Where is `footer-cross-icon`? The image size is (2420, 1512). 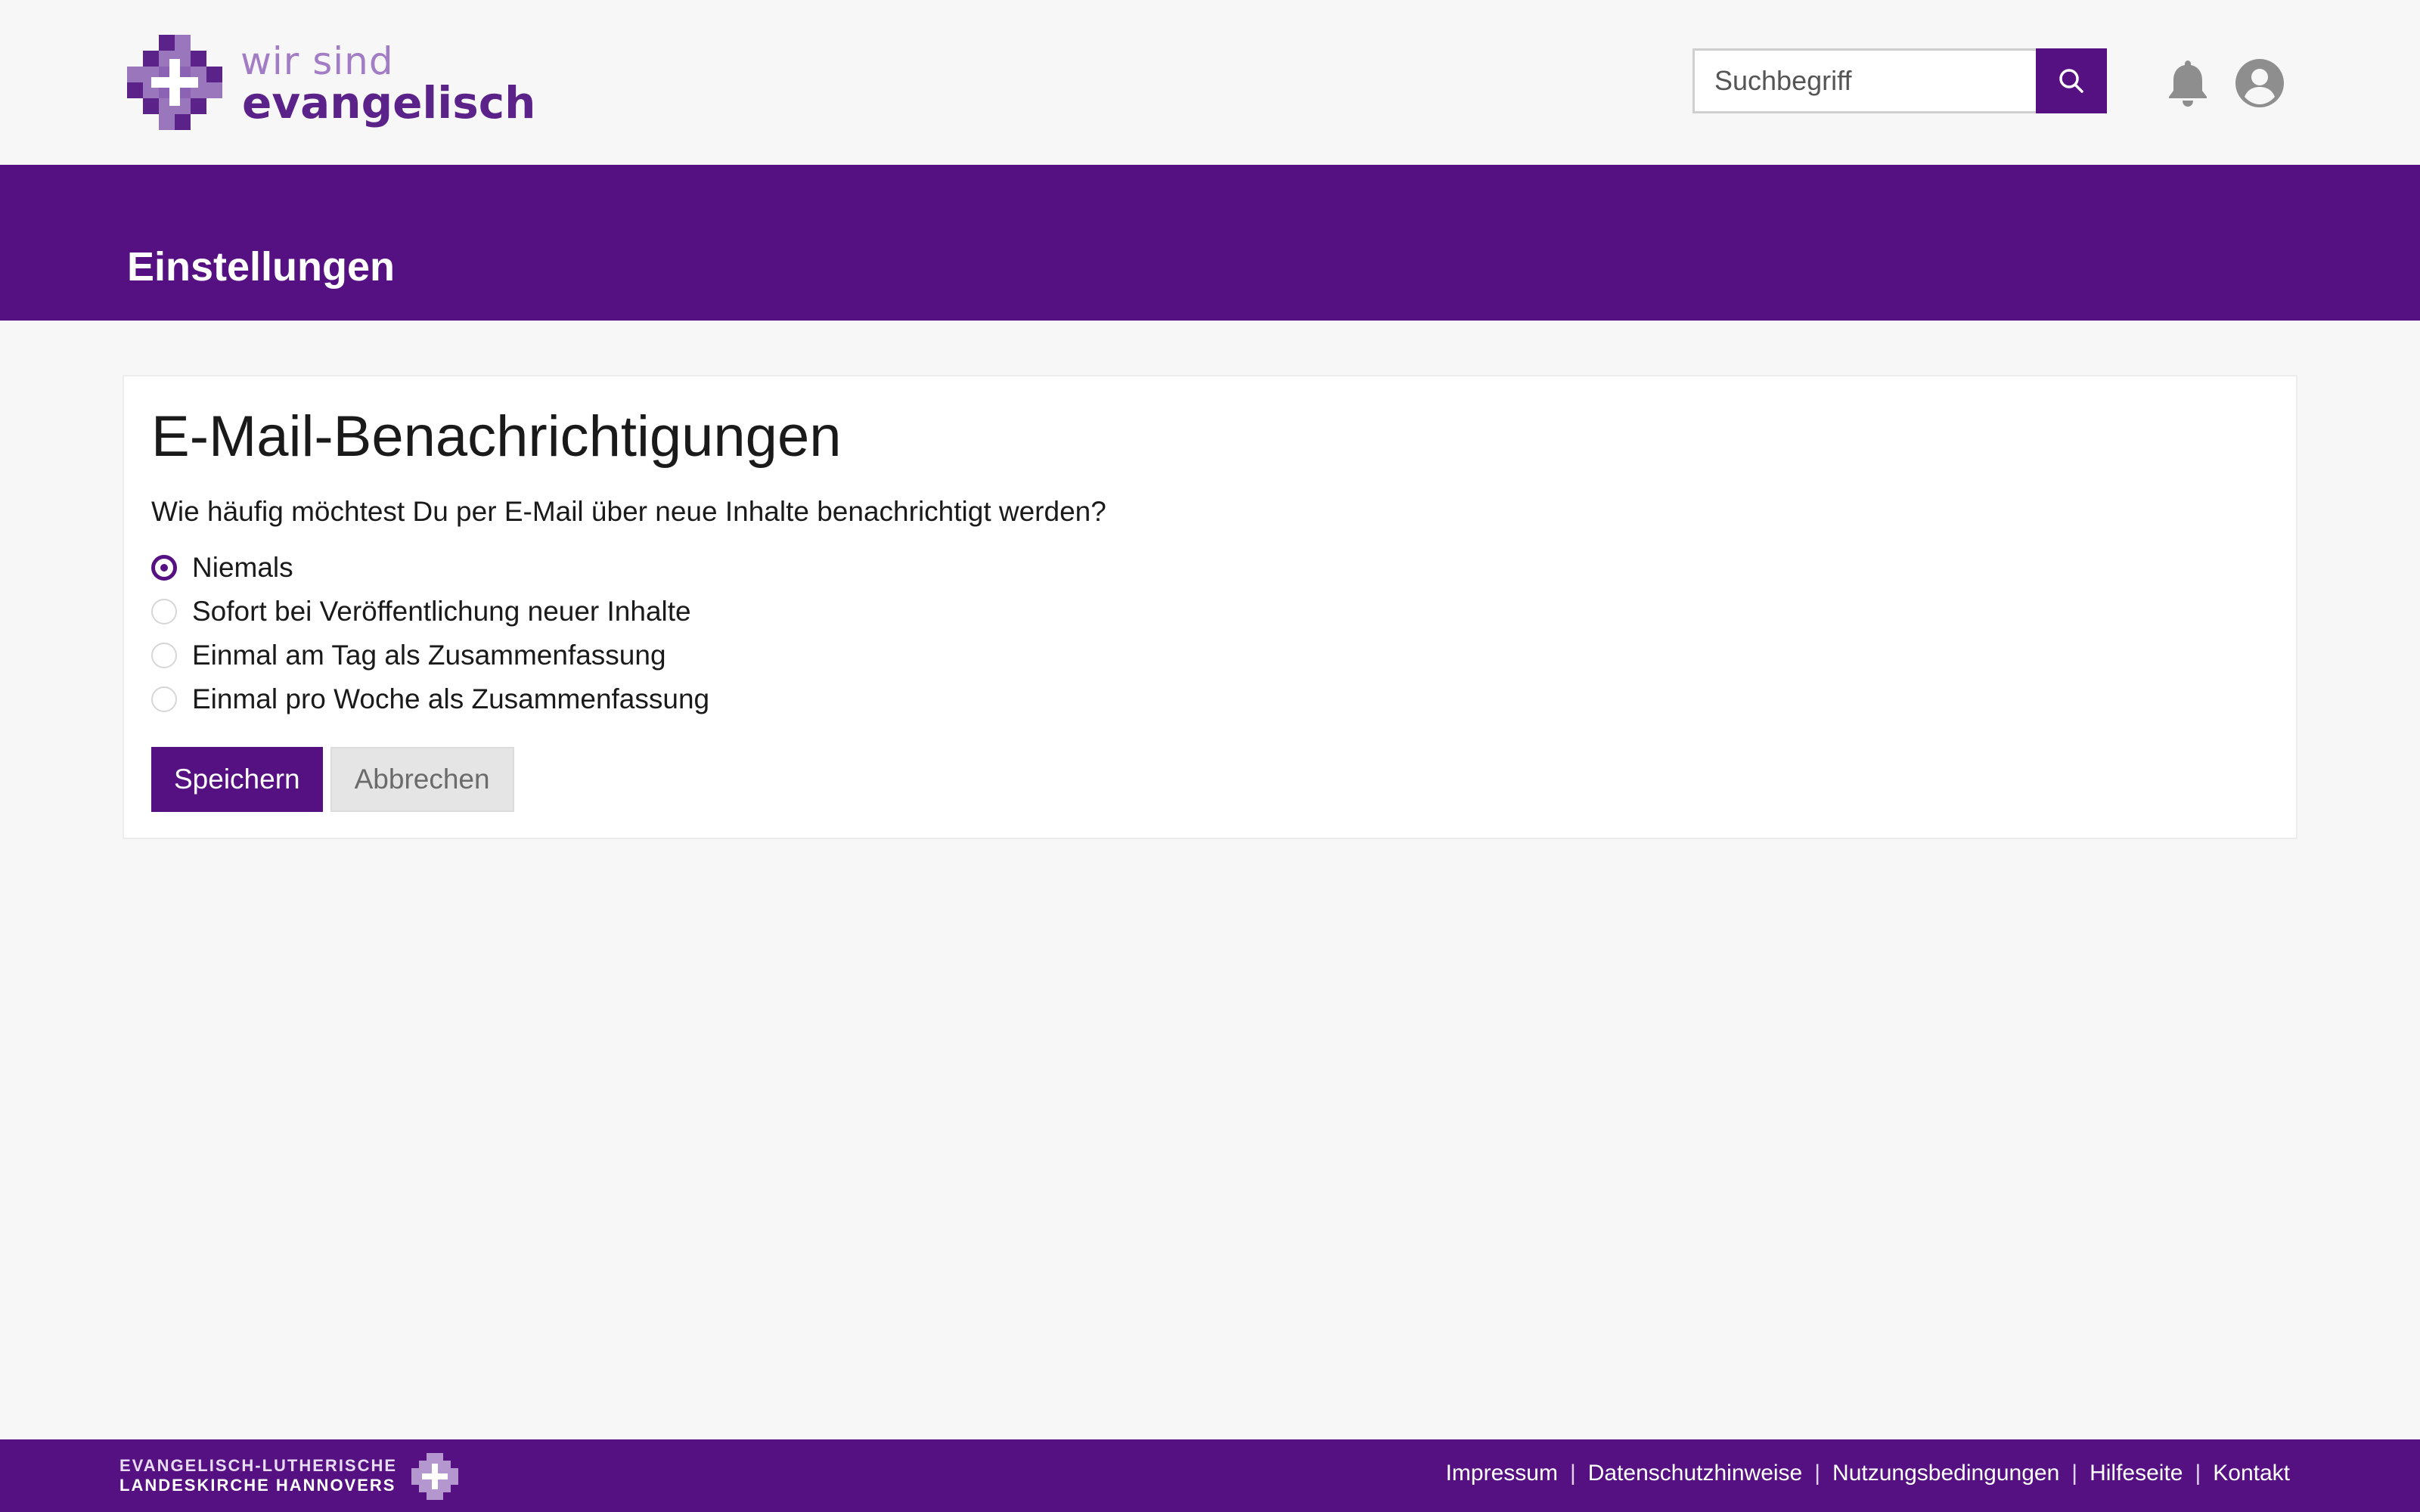 footer-cross-icon is located at coordinates (435, 1476).